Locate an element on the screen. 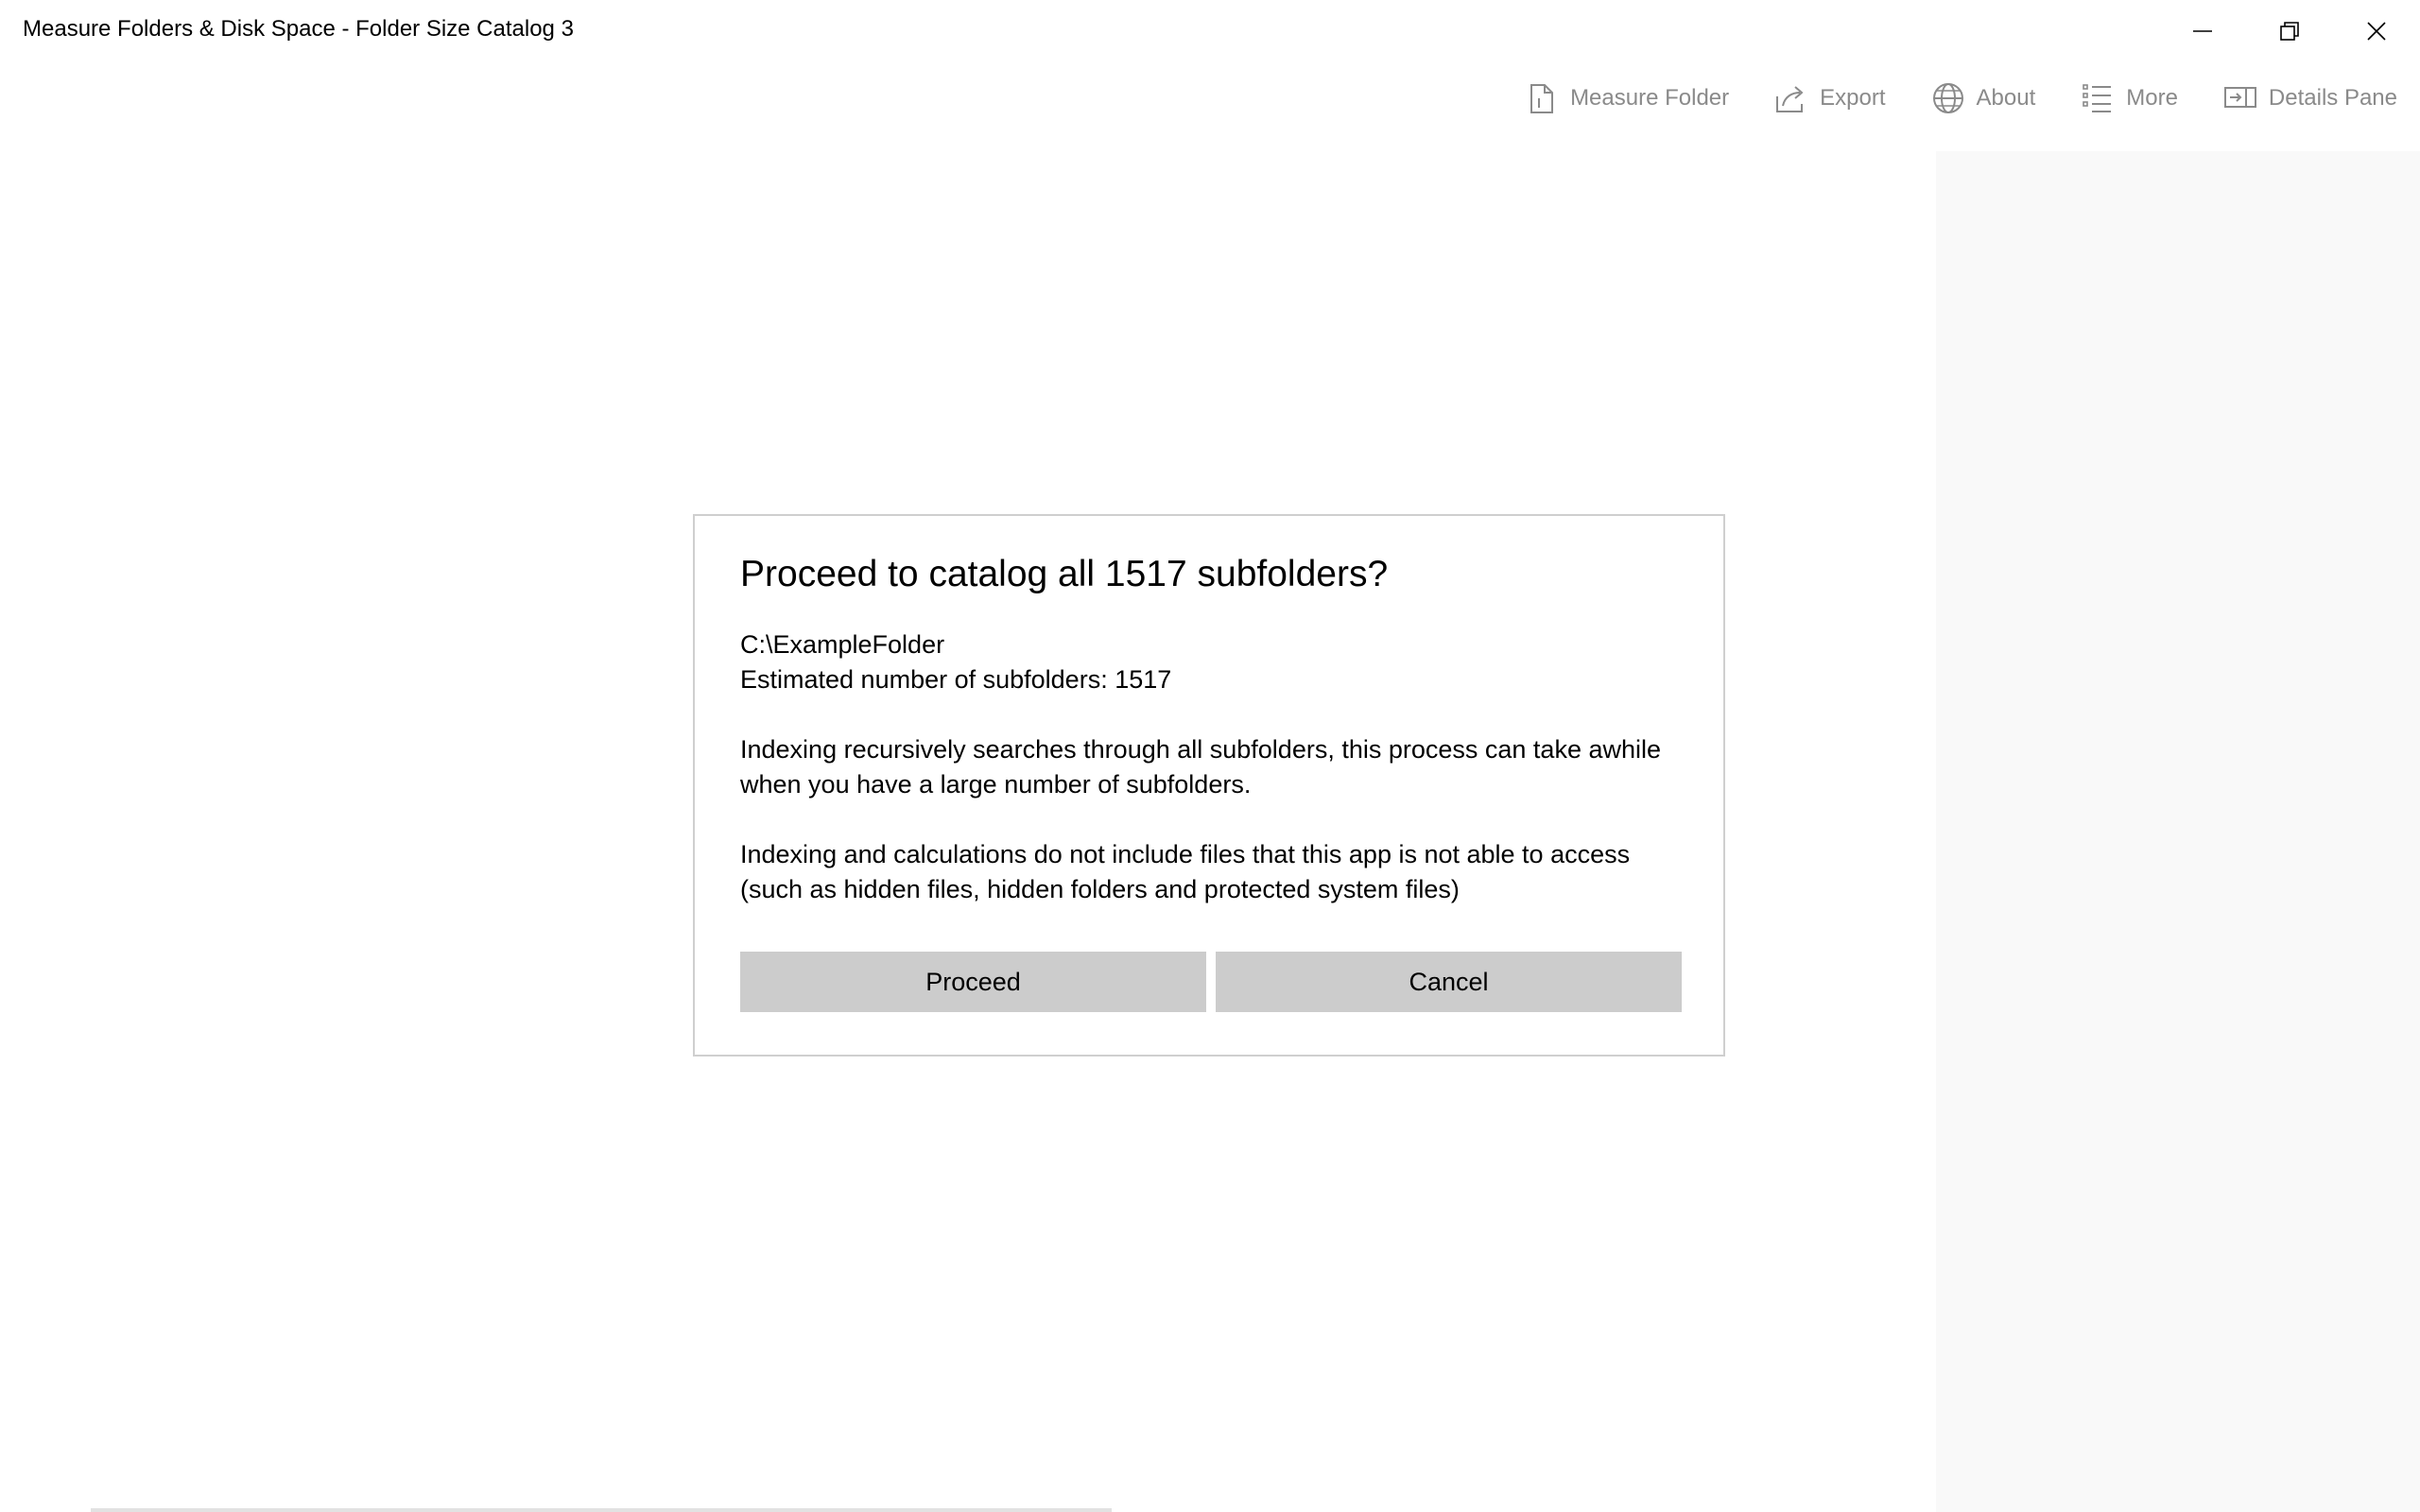 The width and height of the screenshot is (2420, 1512). measure-folder-icon is located at coordinates (1542, 98).